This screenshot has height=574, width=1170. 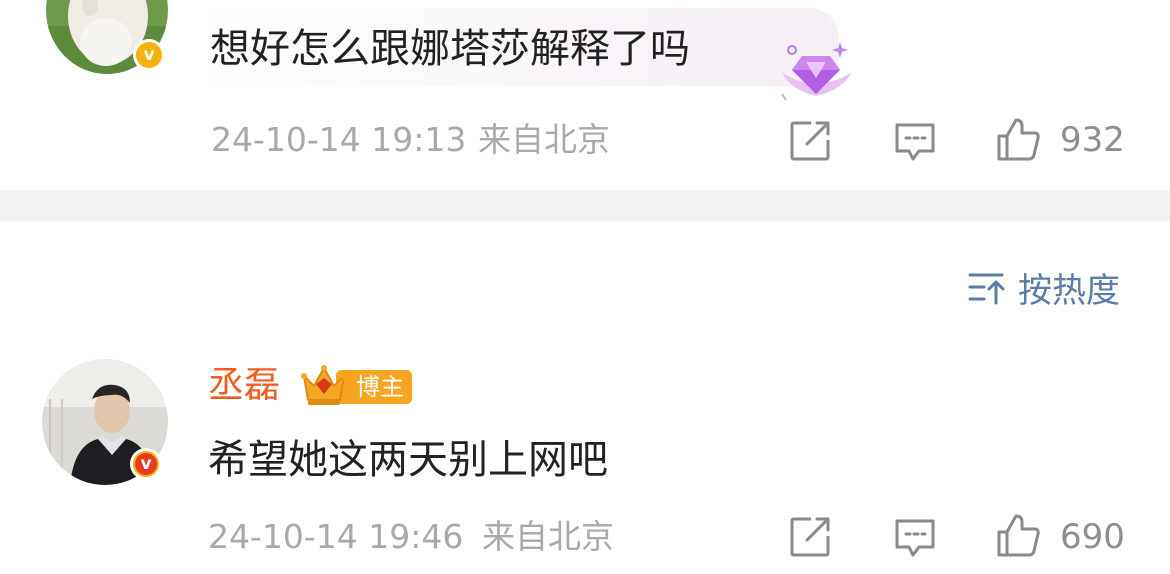 I want to click on host-badge: 博主, so click(x=356, y=386).